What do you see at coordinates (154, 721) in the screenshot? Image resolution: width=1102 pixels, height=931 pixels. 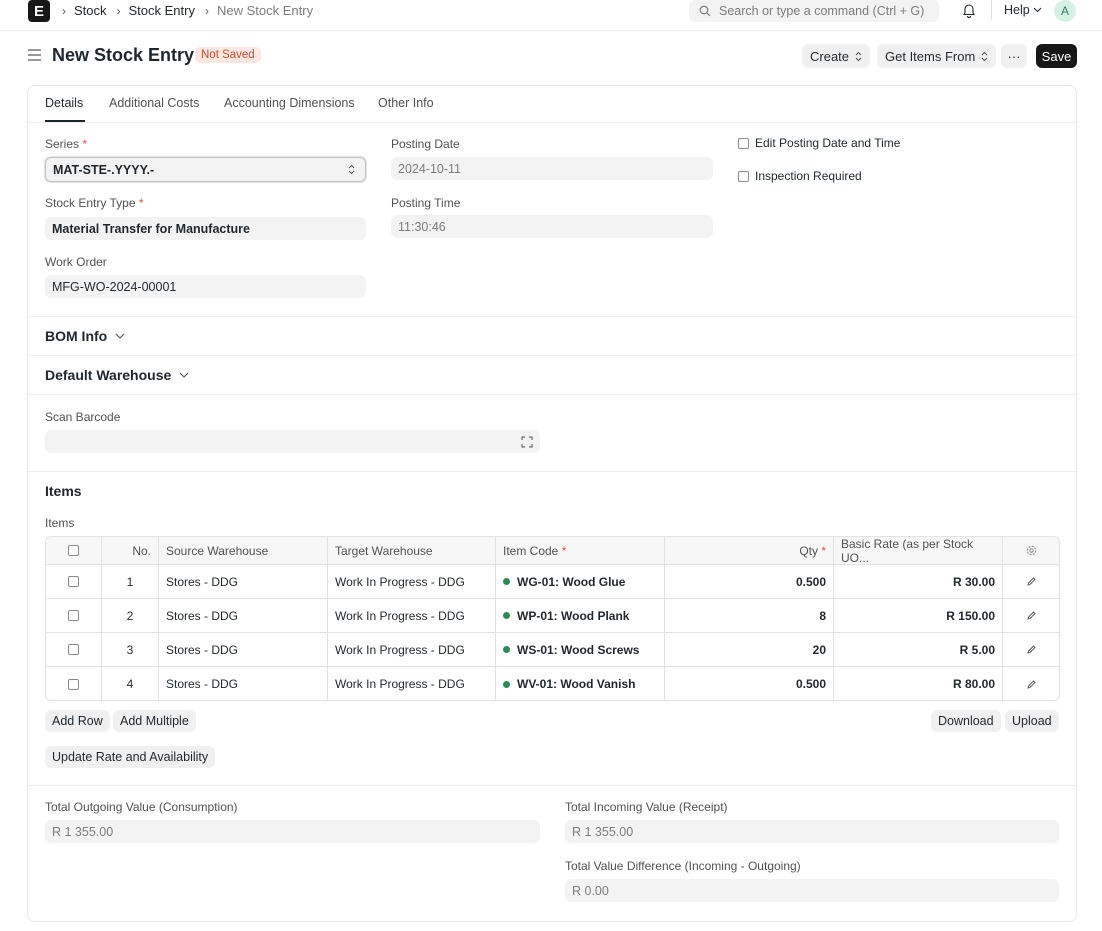 I see `add-multiple-button: Add Multiple` at bounding box center [154, 721].